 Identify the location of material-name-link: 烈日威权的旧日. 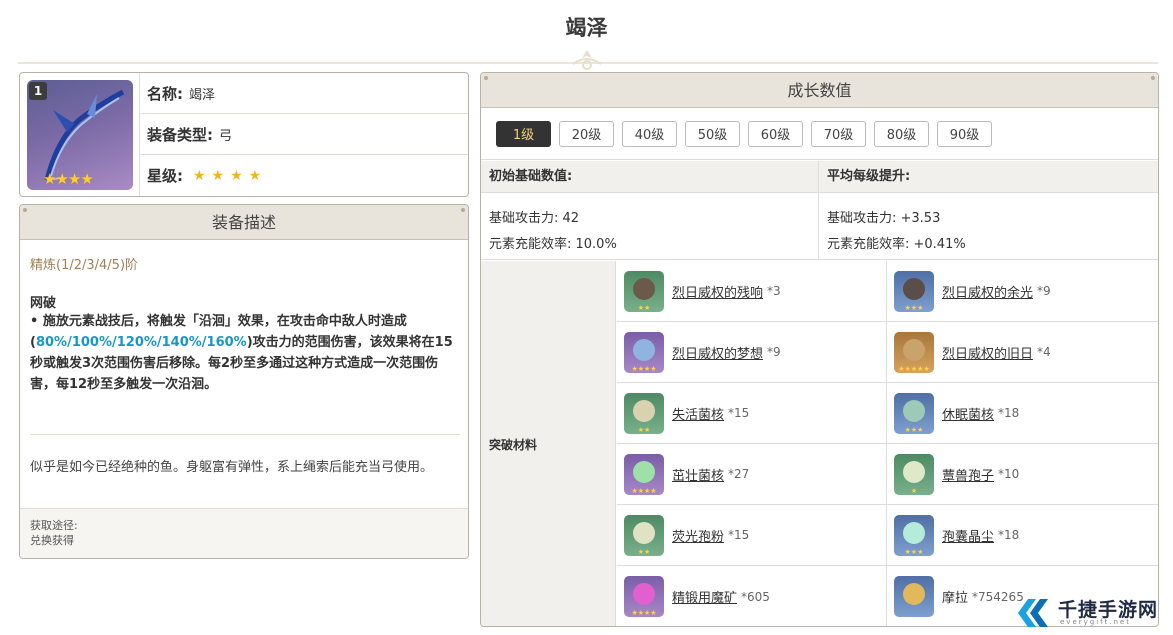
(987, 352).